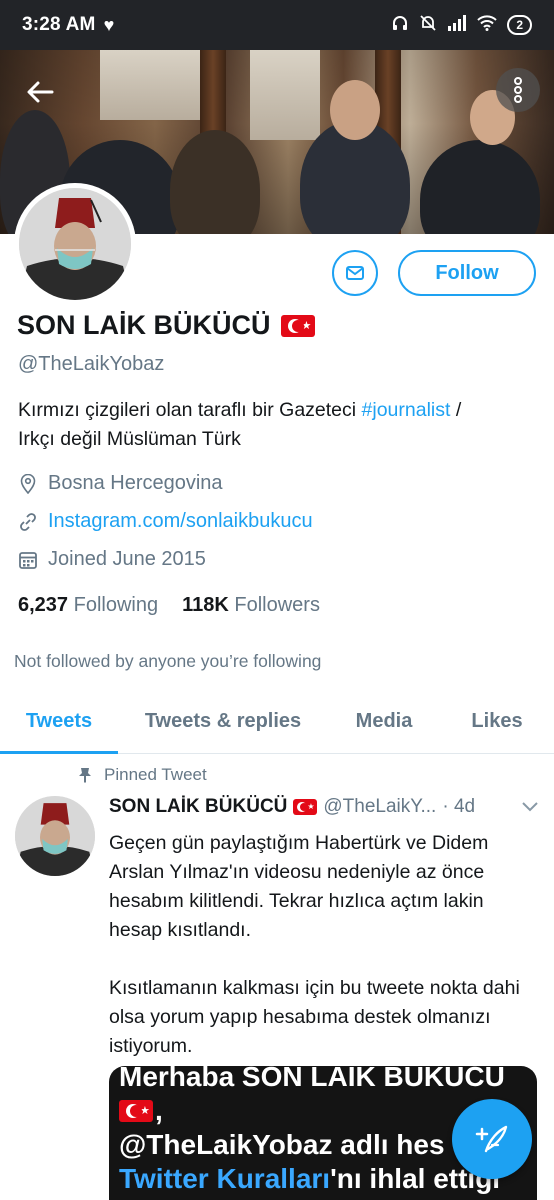 The height and width of the screenshot is (1200, 554). Describe the element at coordinates (127, 559) in the screenshot. I see `joined-text: Joined June 2015` at that location.